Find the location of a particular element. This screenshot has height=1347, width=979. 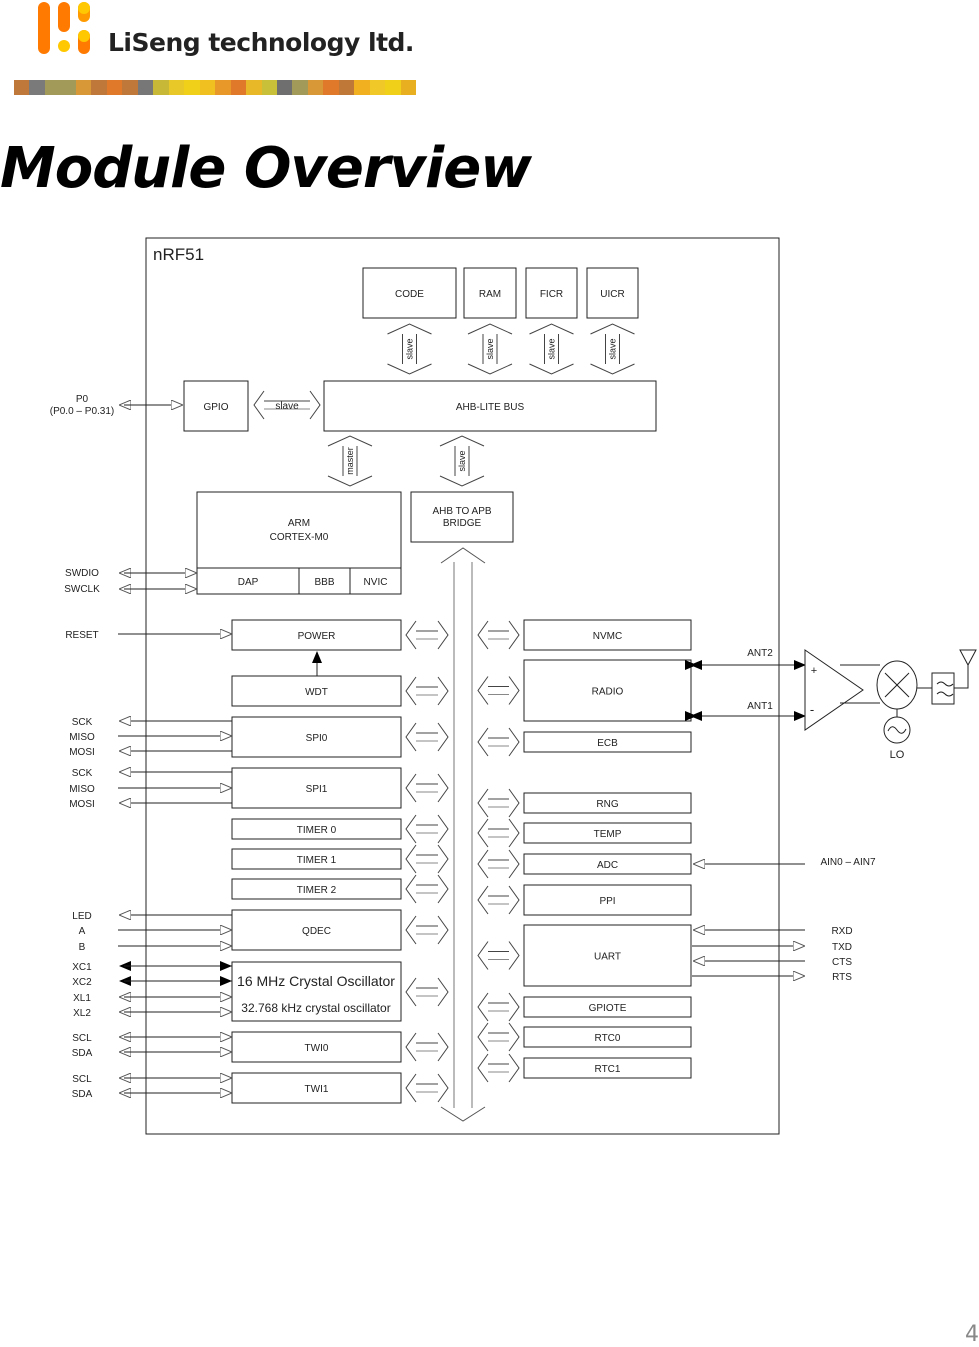

apb-arrow-rtc1-head-left is located at coordinates (483, 1068).